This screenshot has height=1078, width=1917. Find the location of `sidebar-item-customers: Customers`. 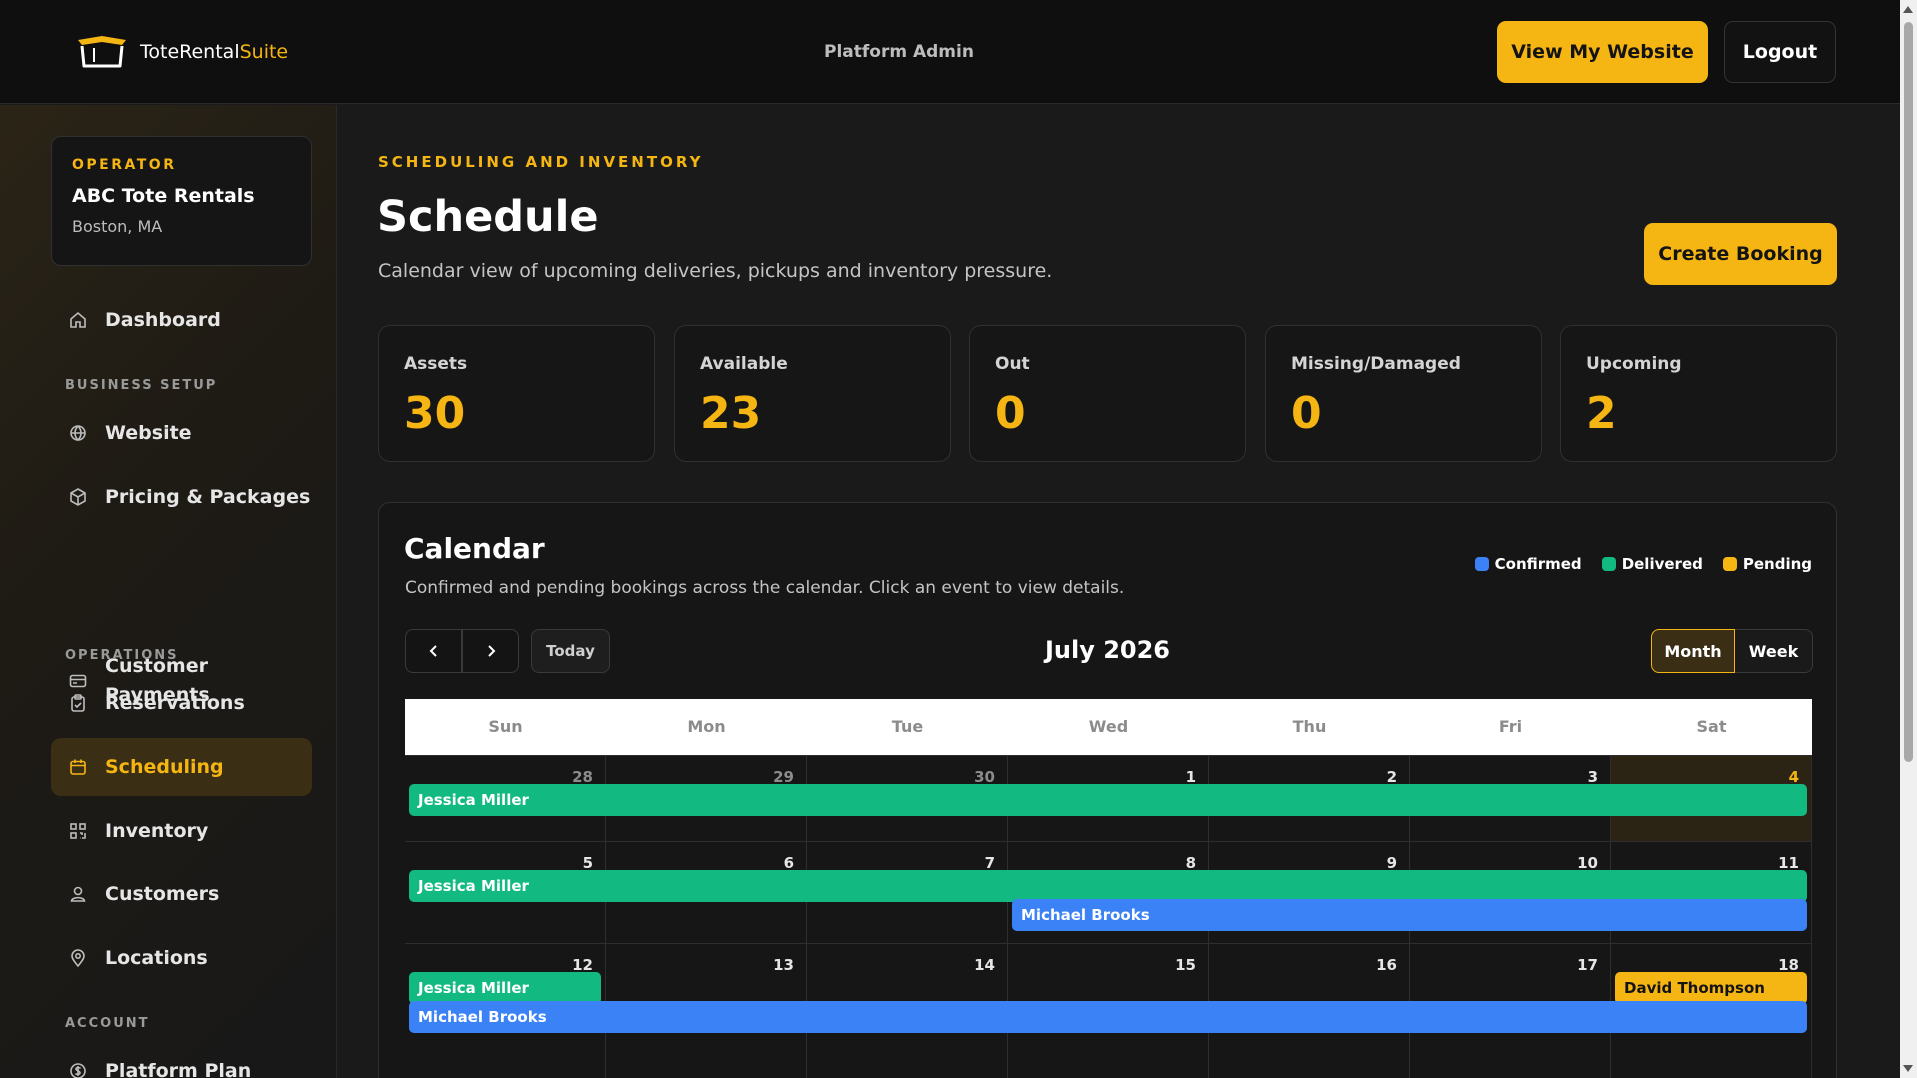

sidebar-item-customers: Customers is located at coordinates (181, 894).